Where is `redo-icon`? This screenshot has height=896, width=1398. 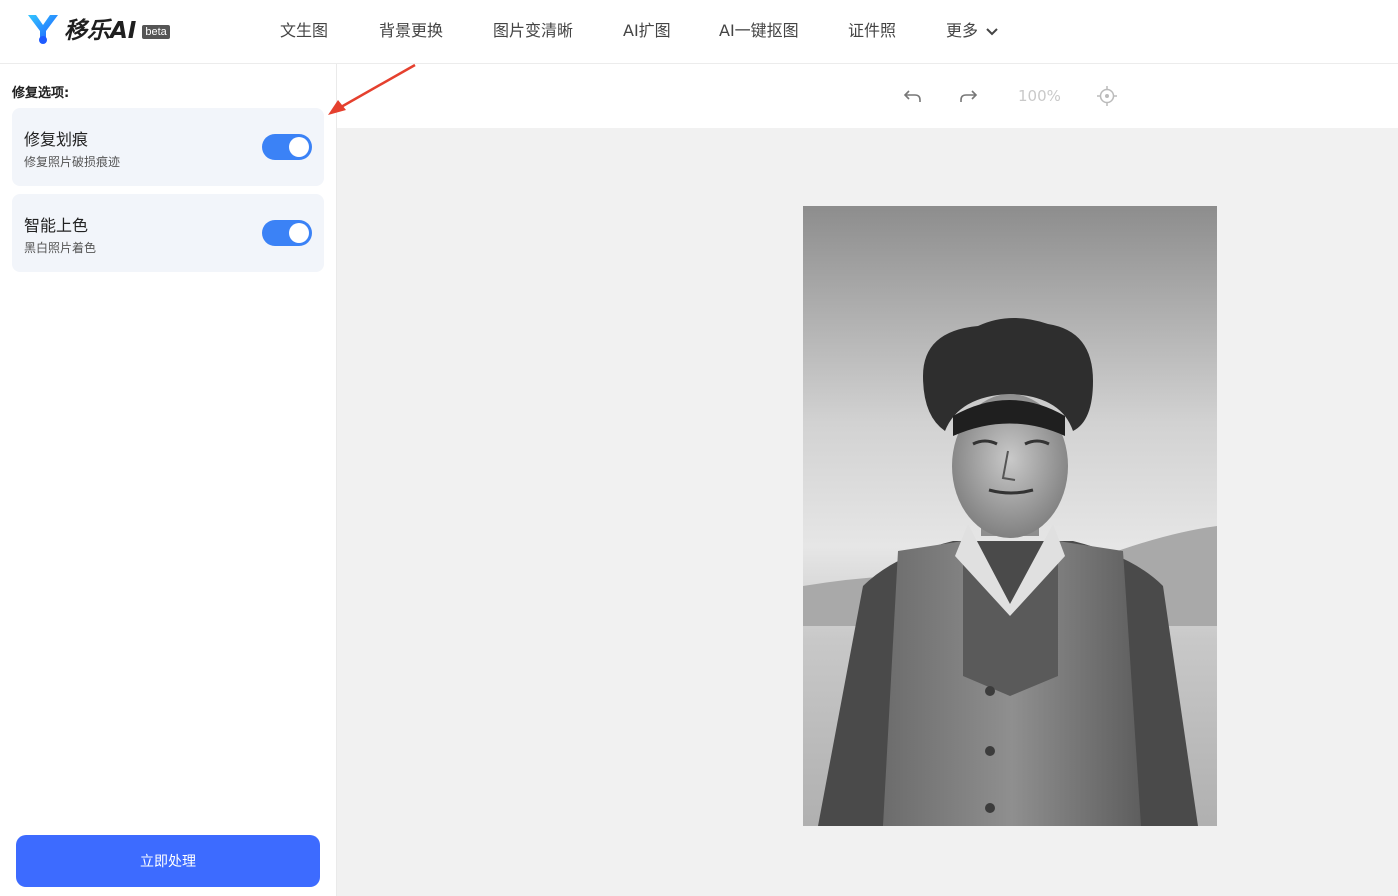 redo-icon is located at coordinates (968, 96).